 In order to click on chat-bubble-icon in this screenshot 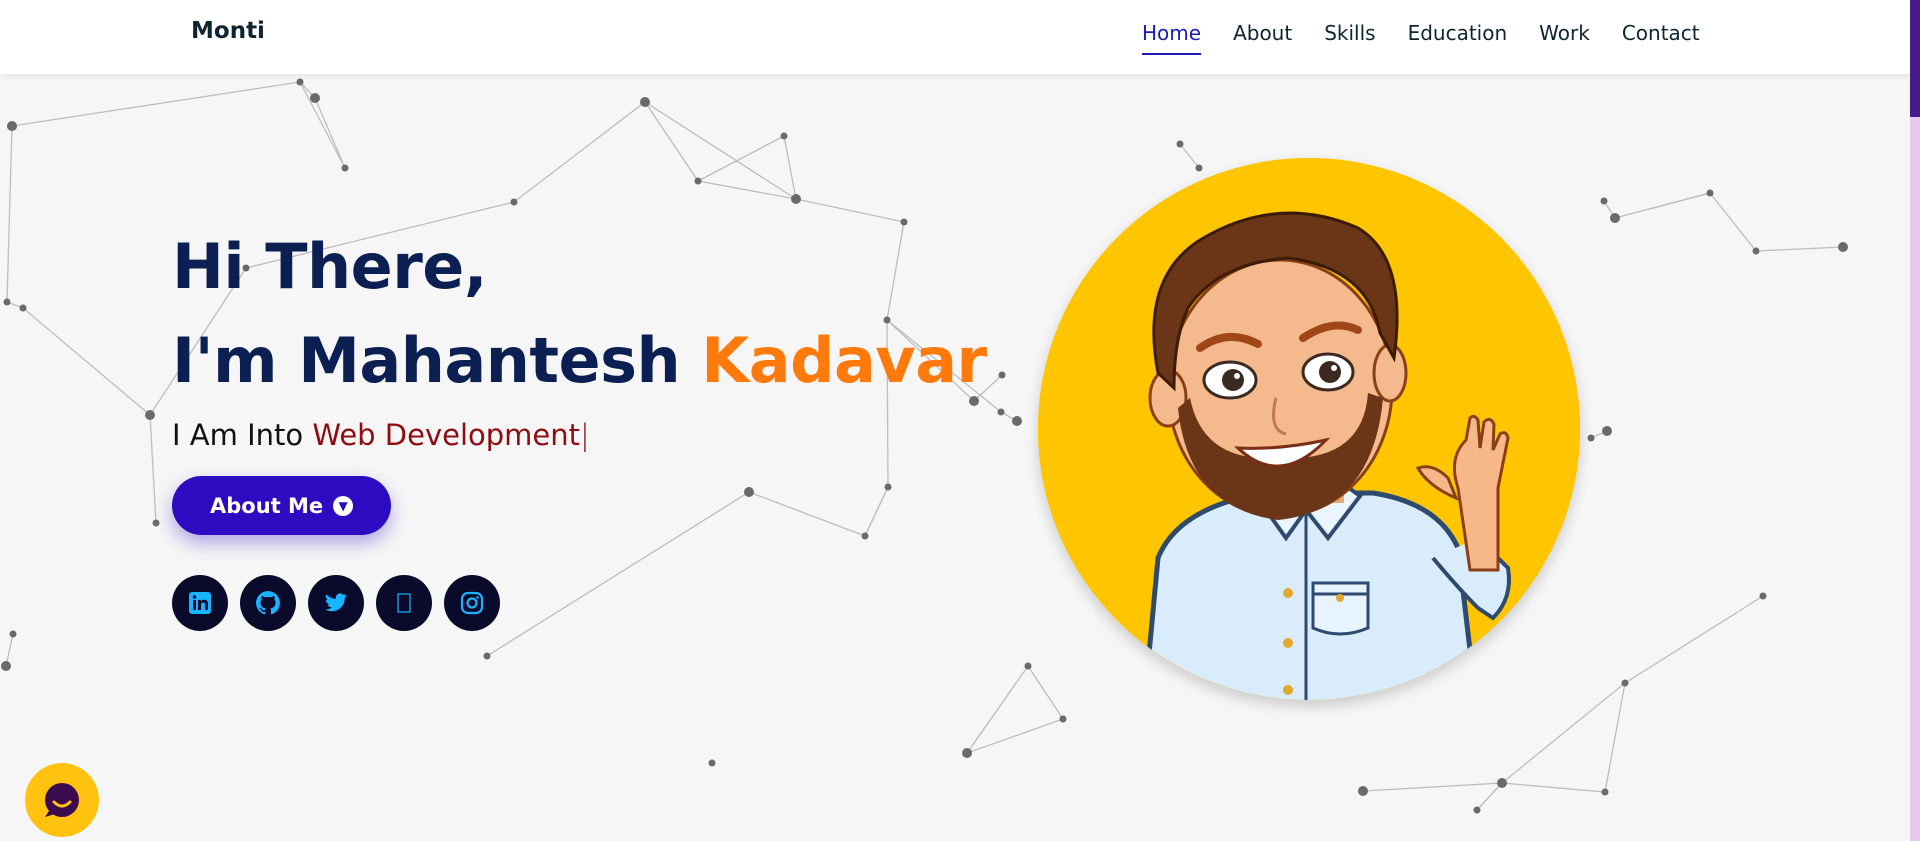, I will do `click(62, 800)`.